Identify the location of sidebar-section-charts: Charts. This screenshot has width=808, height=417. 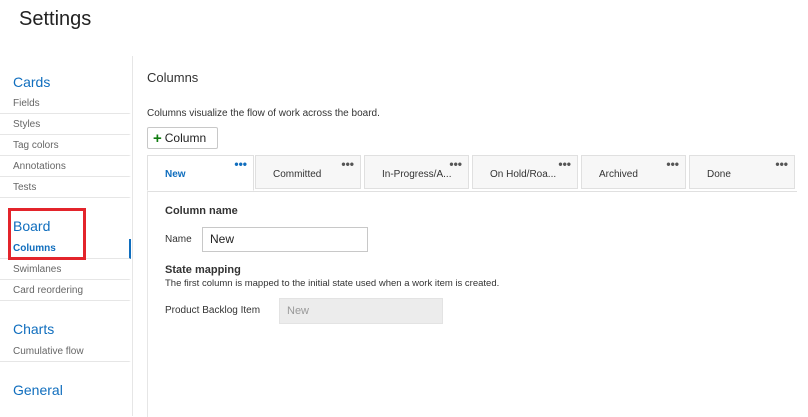
(34, 329).